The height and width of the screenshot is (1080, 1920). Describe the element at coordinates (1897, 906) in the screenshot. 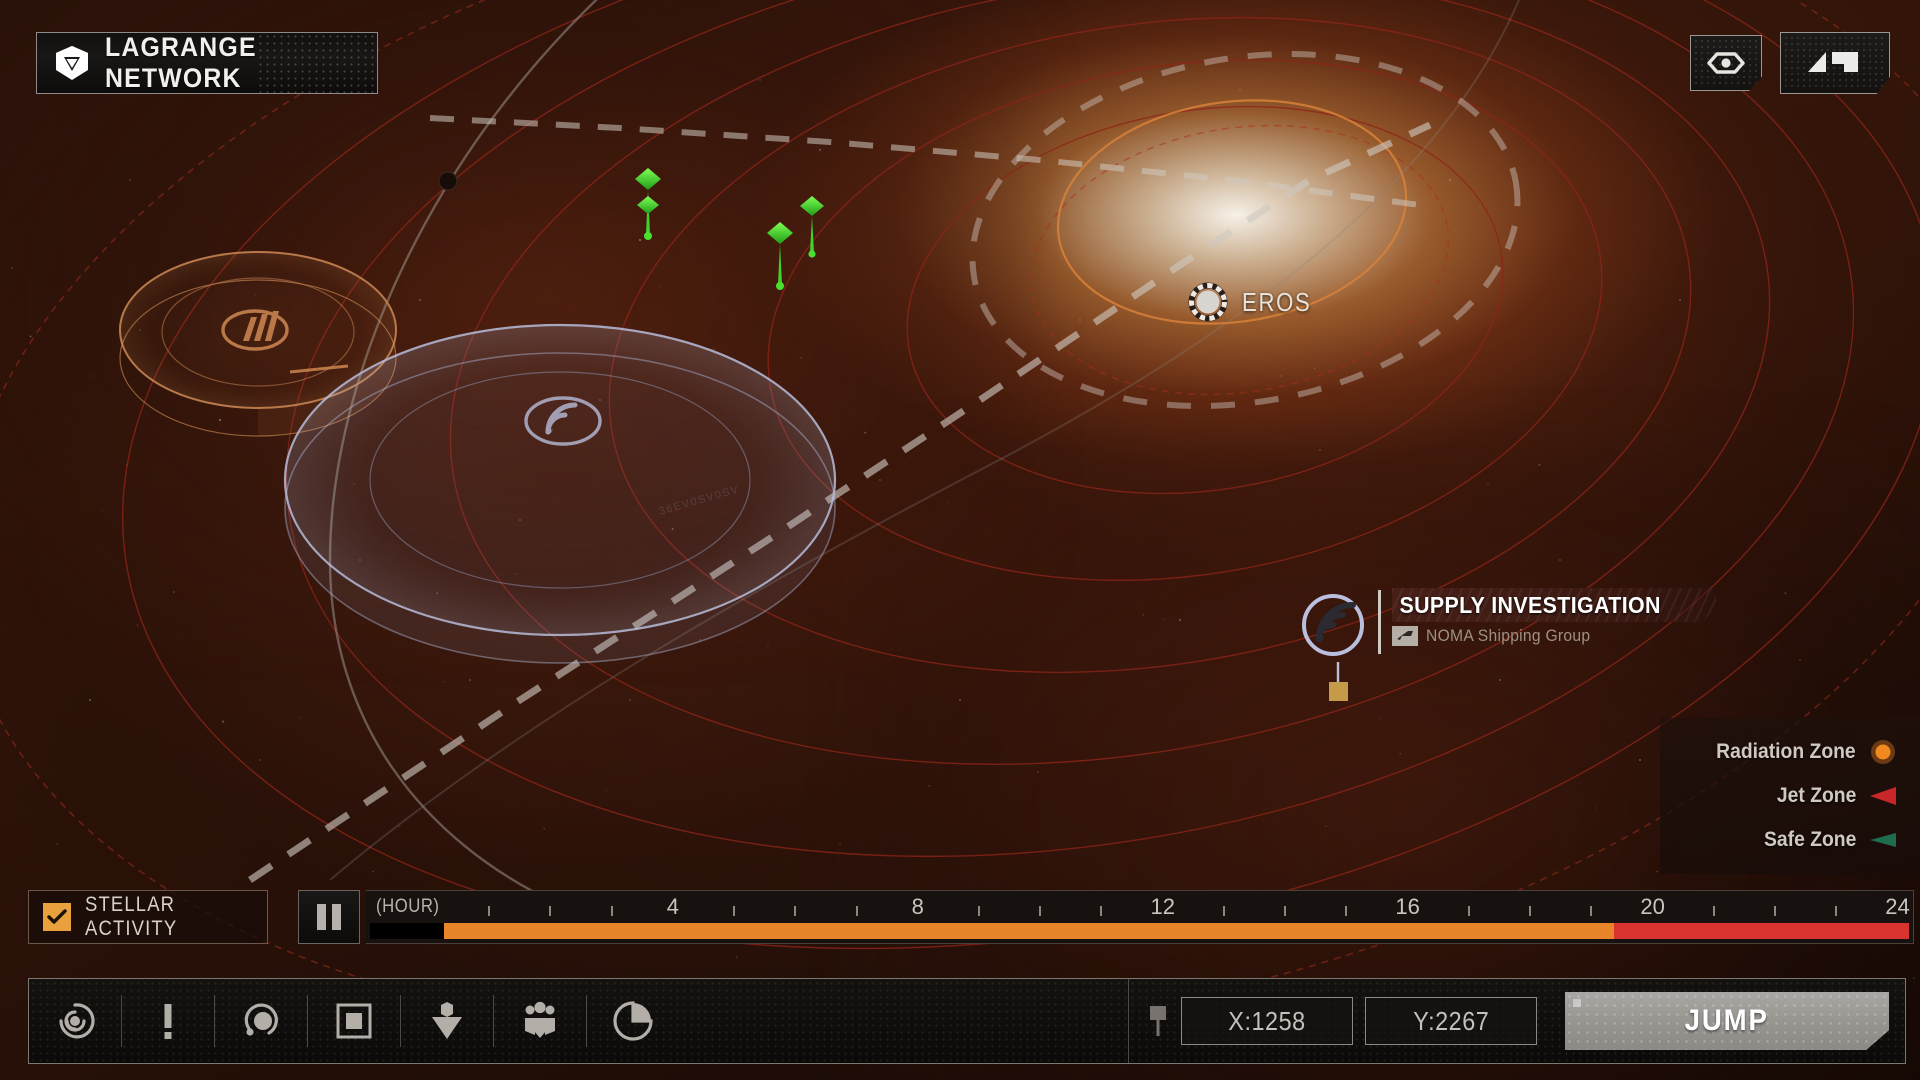

I see `timeline-major-tick: 24` at that location.